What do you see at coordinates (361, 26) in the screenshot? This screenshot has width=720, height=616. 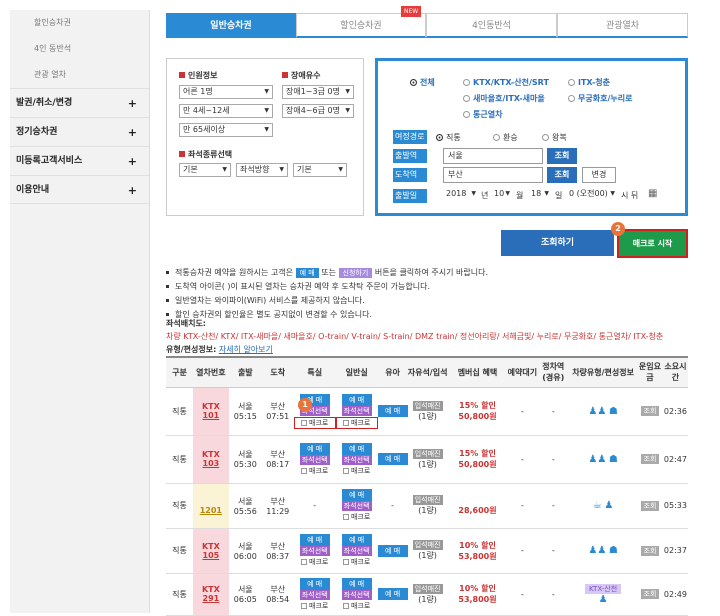 I see `tab-label: 할인승차권` at bounding box center [361, 26].